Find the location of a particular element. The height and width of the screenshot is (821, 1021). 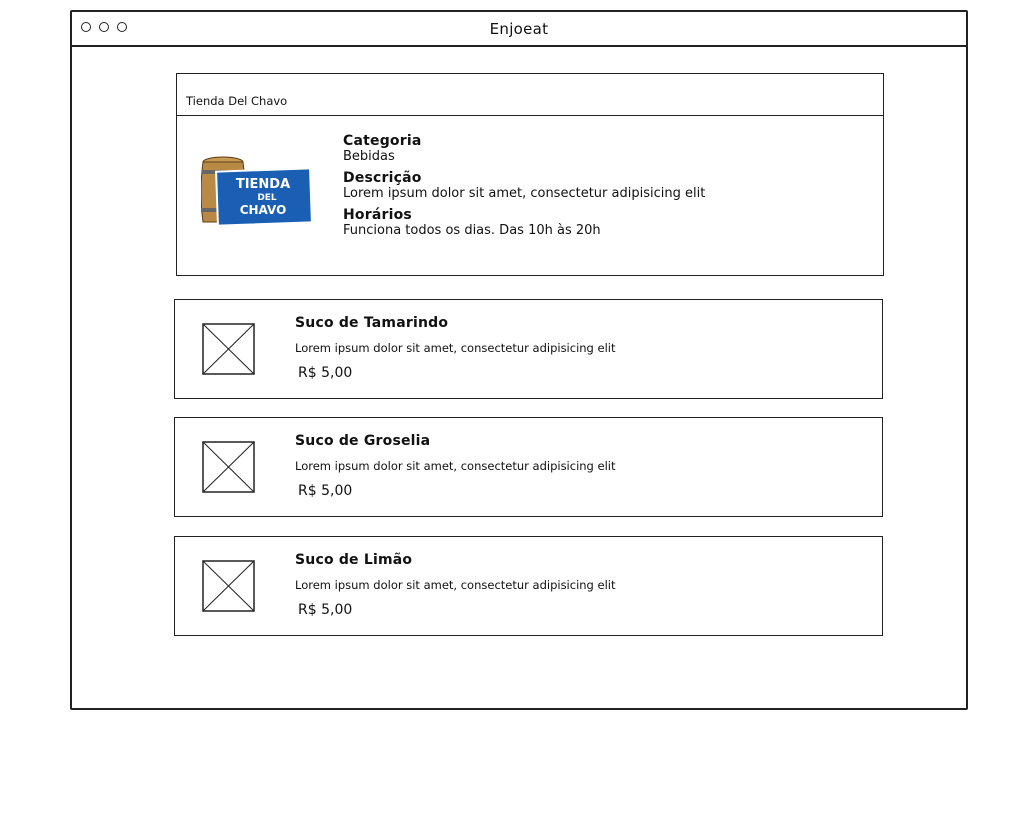

description-label: Descrição is located at coordinates (382, 178).